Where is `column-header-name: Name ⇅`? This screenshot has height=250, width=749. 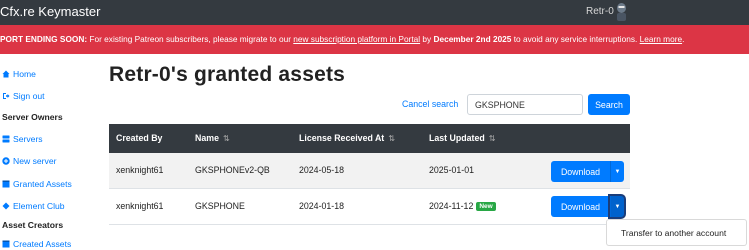 column-header-name: Name ⇅ is located at coordinates (212, 138).